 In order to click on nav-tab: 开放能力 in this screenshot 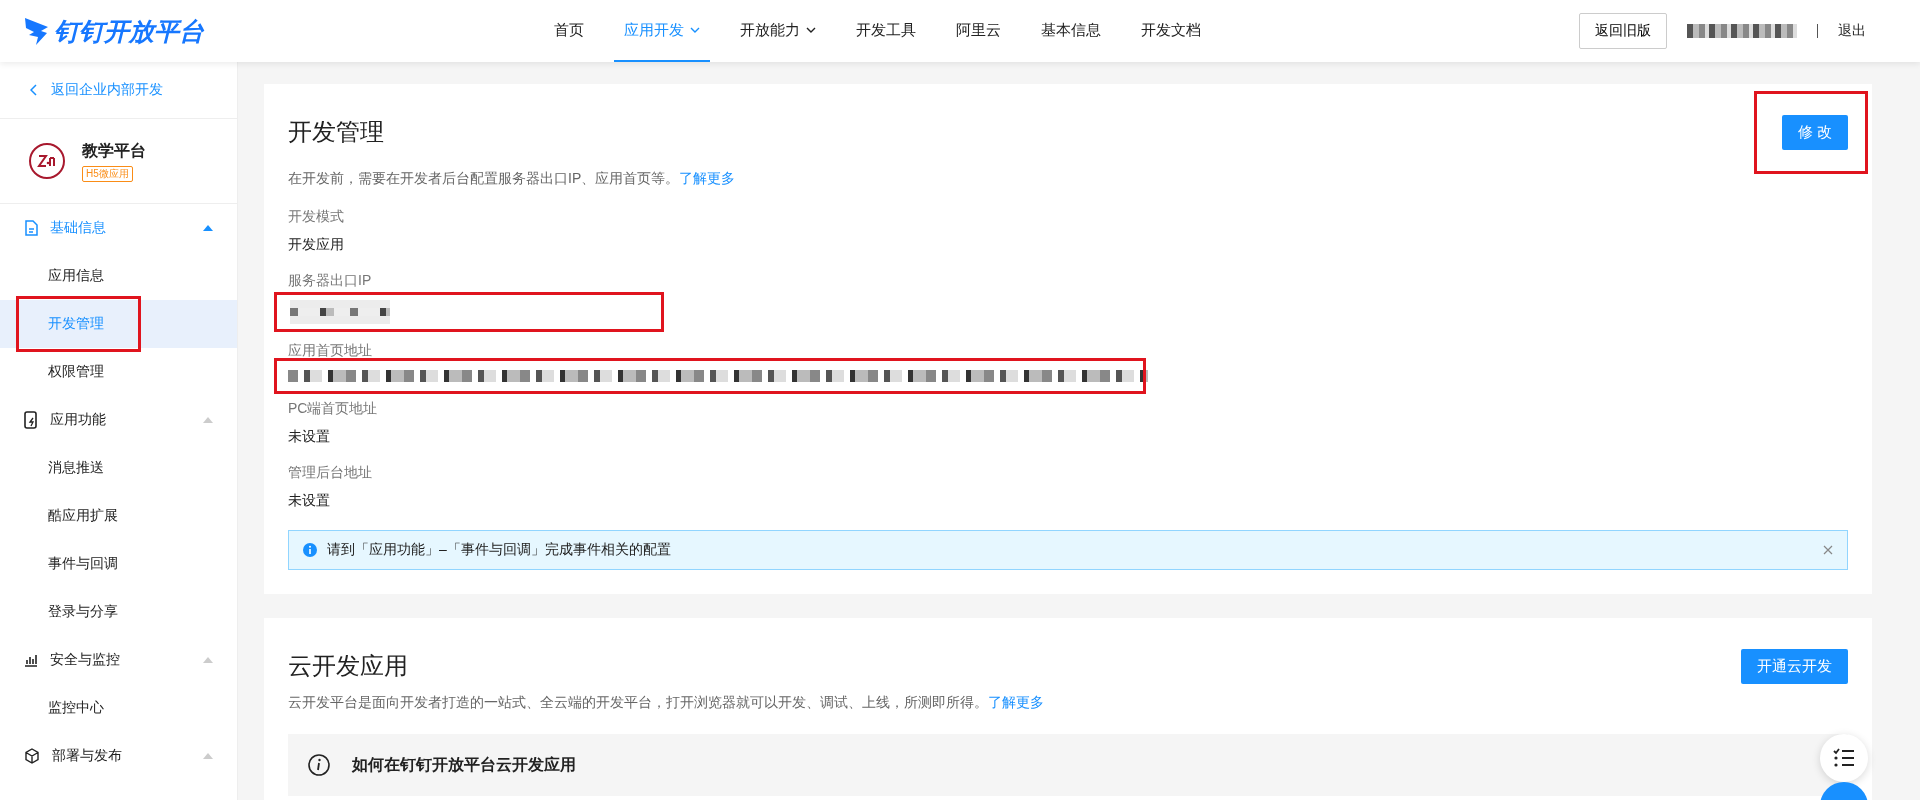, I will do `click(778, 31)`.